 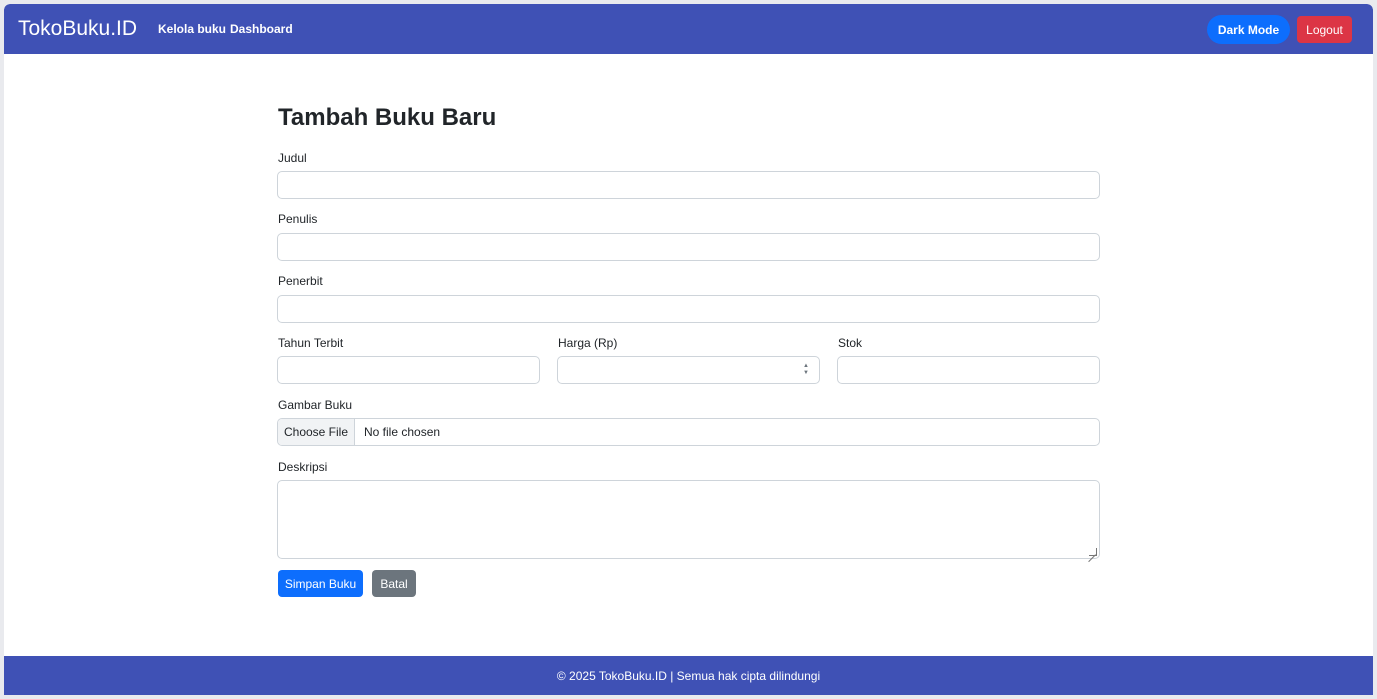 What do you see at coordinates (688, 519) in the screenshot?
I see `deskripsi-textarea` at bounding box center [688, 519].